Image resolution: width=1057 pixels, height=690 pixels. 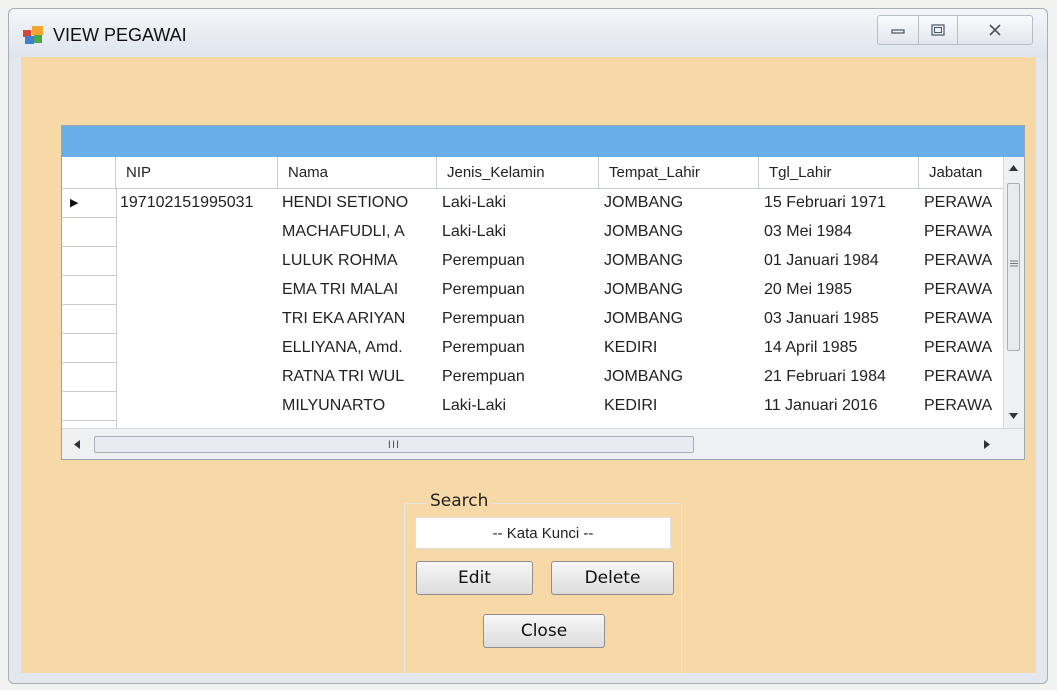 I want to click on delete-button: Delete, so click(x=612, y=578).